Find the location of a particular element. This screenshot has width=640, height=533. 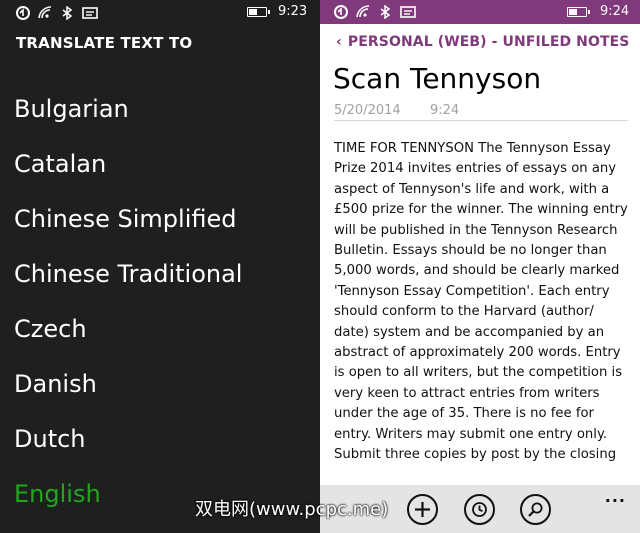

recent-button is located at coordinates (479, 509).